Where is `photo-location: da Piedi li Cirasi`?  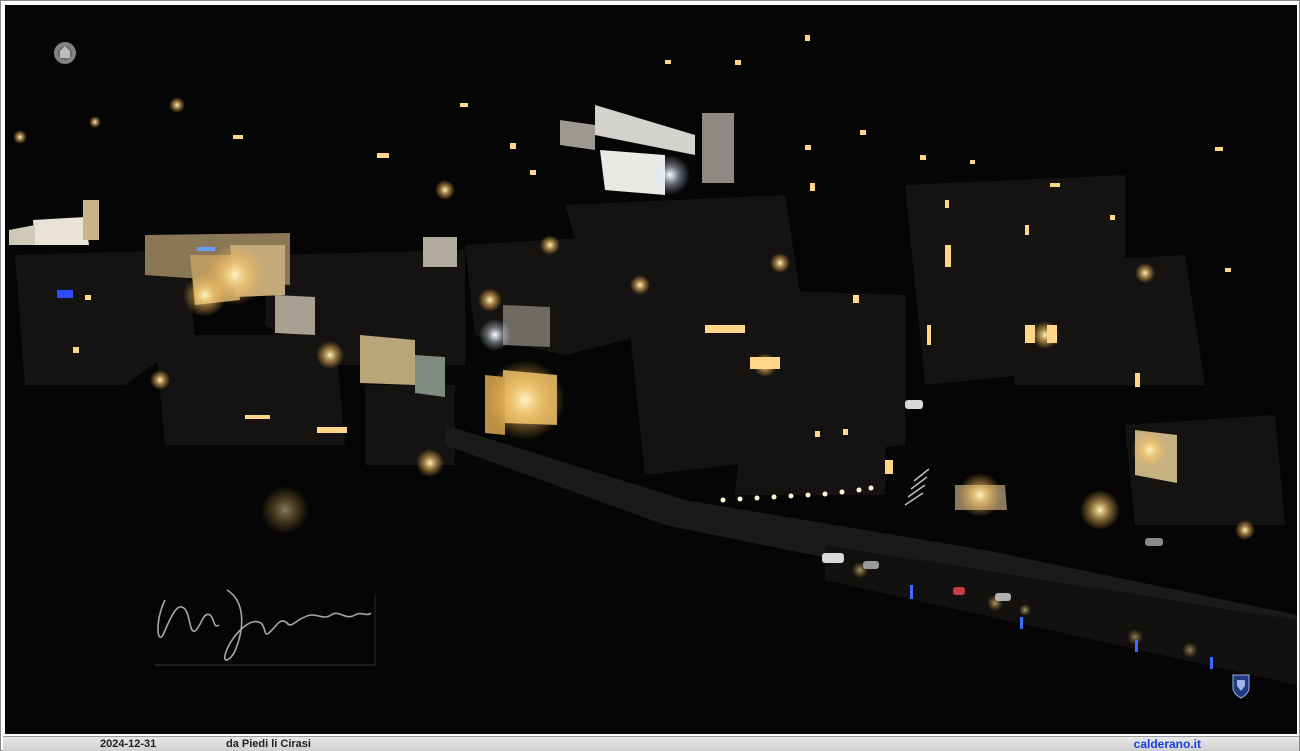
photo-location: da Piedi li Cirasi is located at coordinates (268, 744).